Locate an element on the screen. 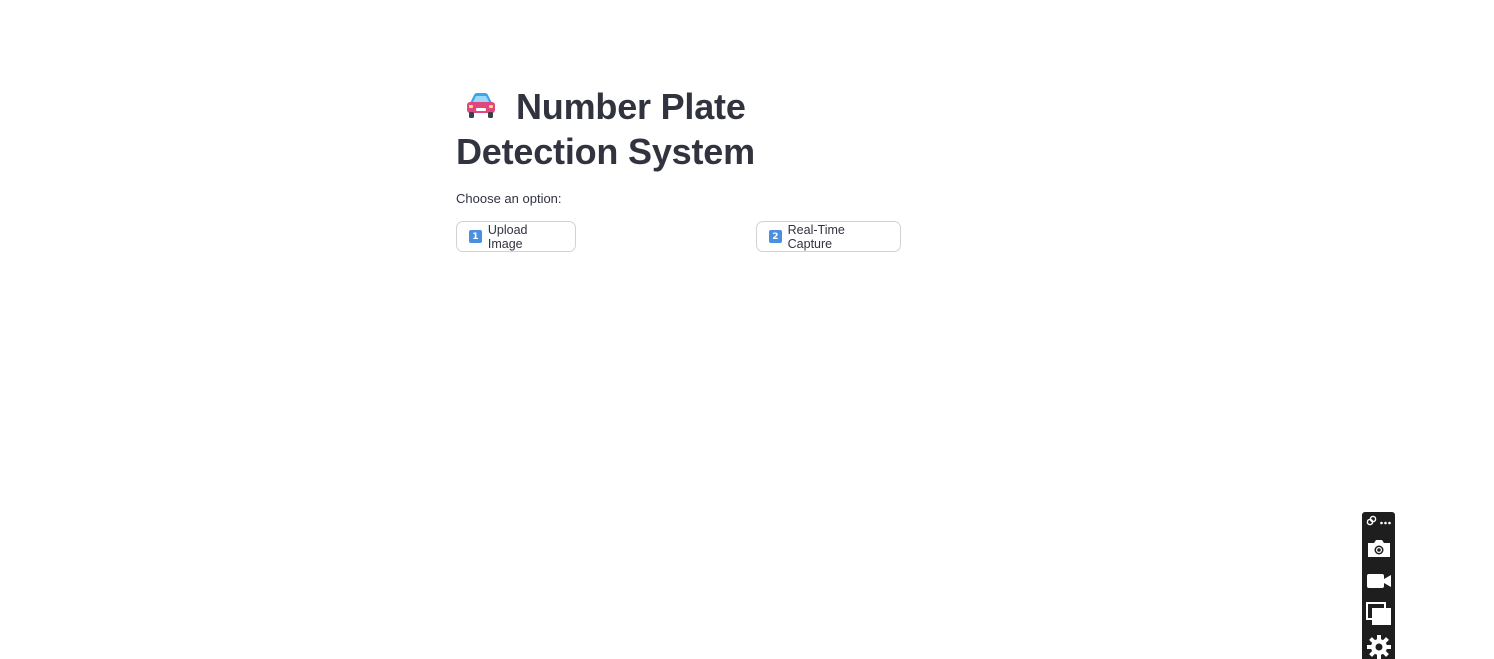 The height and width of the screenshot is (659, 1494). keycap-two-icon: 2 is located at coordinates (775, 236).